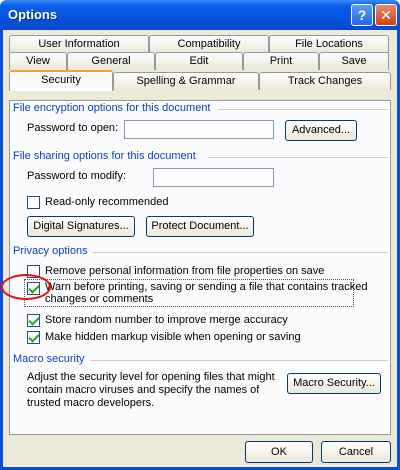  I want to click on help-icon: ?, so click(362, 15).